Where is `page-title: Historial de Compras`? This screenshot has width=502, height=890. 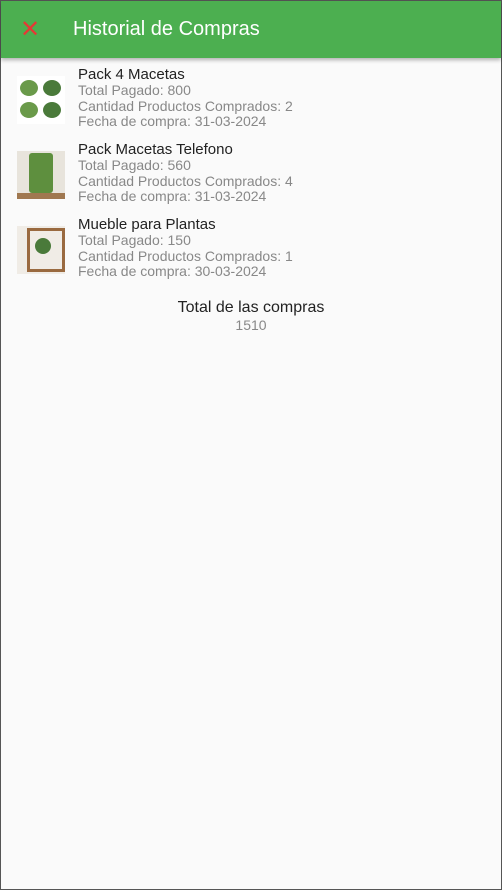
page-title: Historial de Compras is located at coordinates (166, 29).